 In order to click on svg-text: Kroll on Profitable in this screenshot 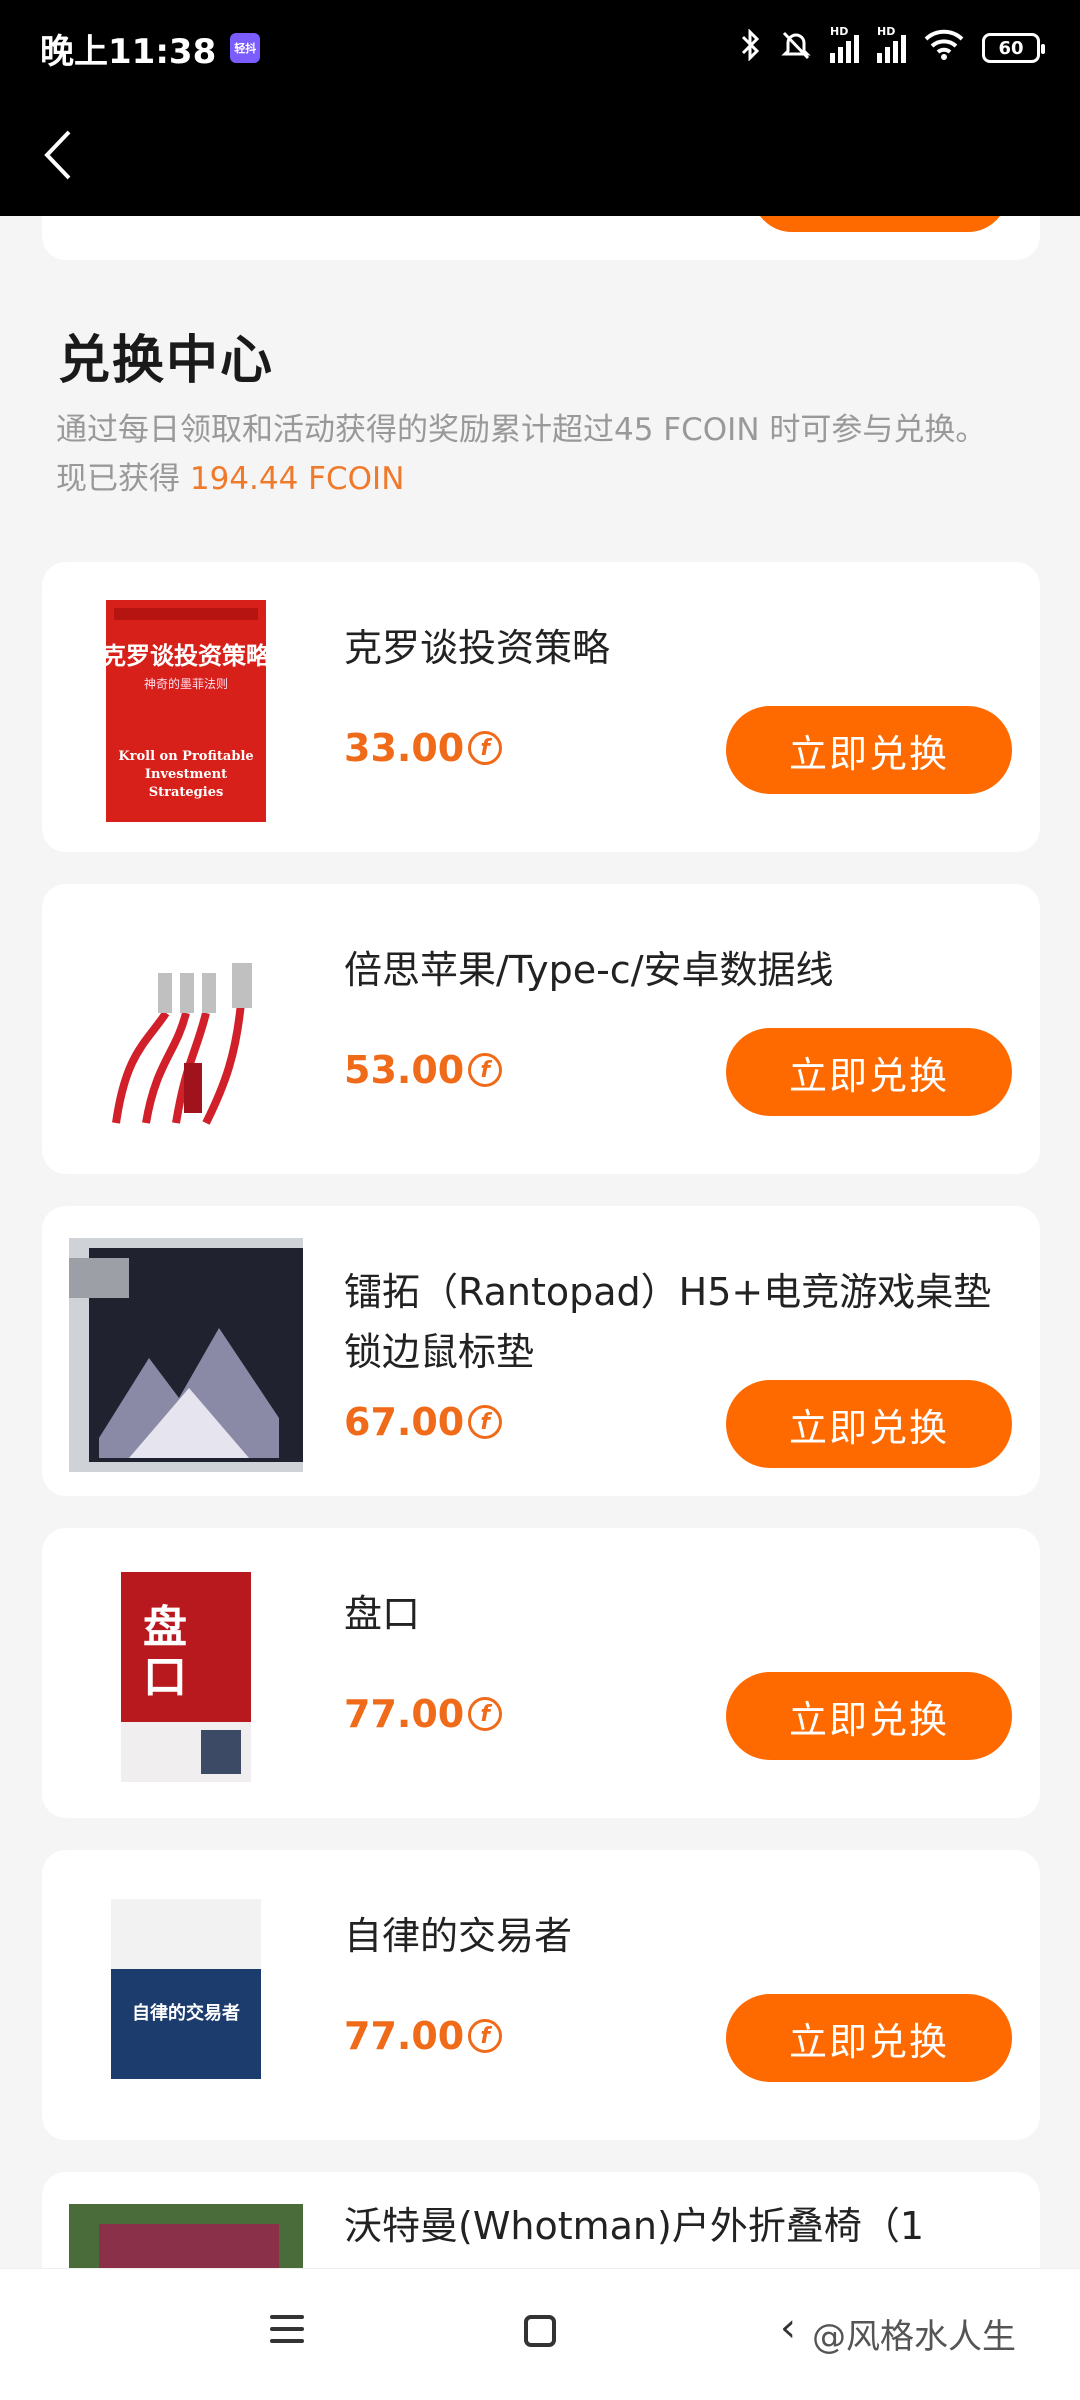, I will do `click(185, 756)`.